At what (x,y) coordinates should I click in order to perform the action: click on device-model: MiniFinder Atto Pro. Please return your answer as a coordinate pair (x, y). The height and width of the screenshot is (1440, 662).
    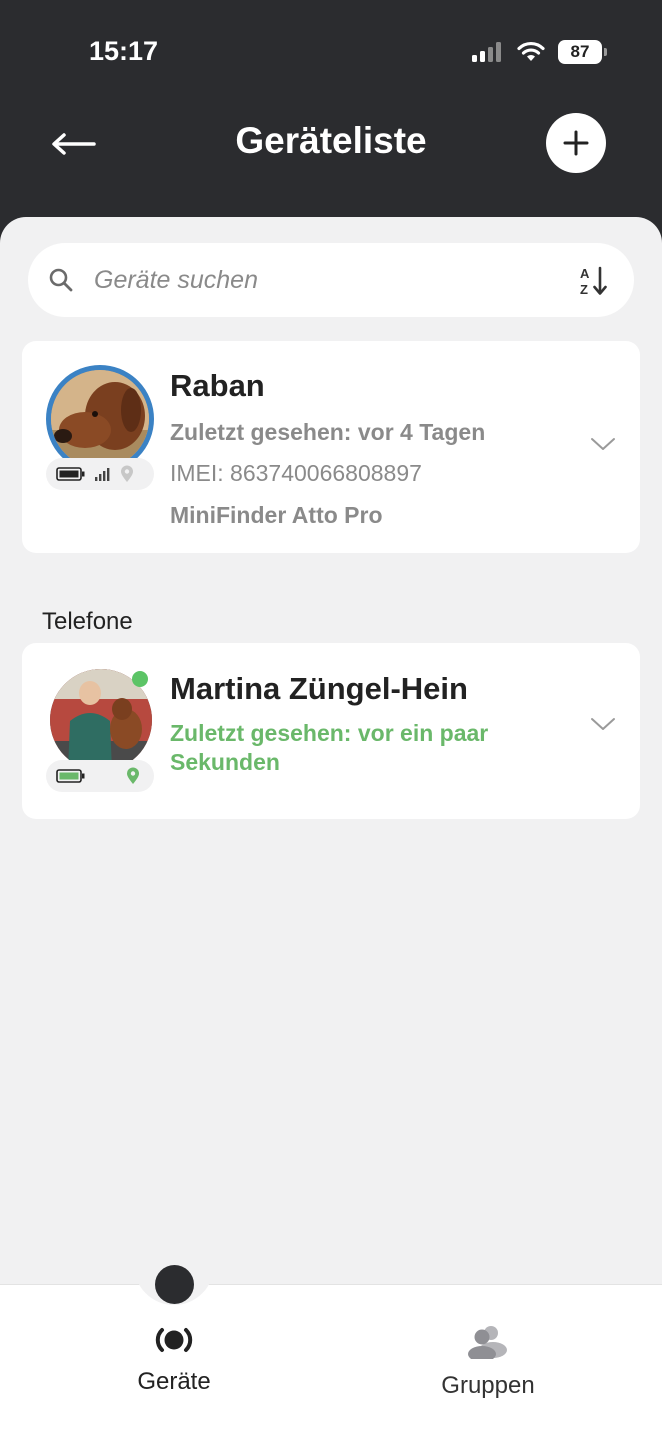
    Looking at the image, I should click on (276, 515).